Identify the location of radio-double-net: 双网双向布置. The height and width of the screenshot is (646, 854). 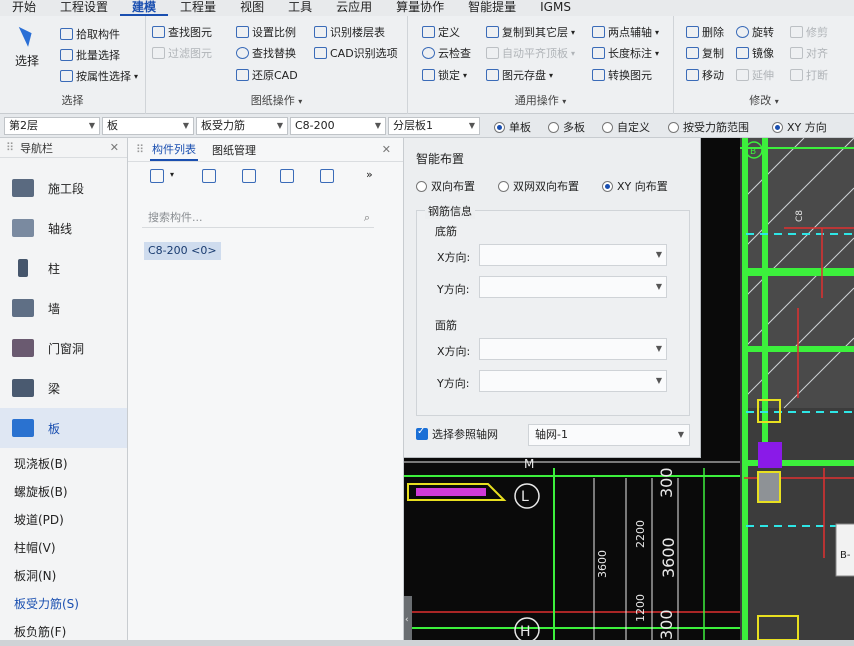
(538, 186).